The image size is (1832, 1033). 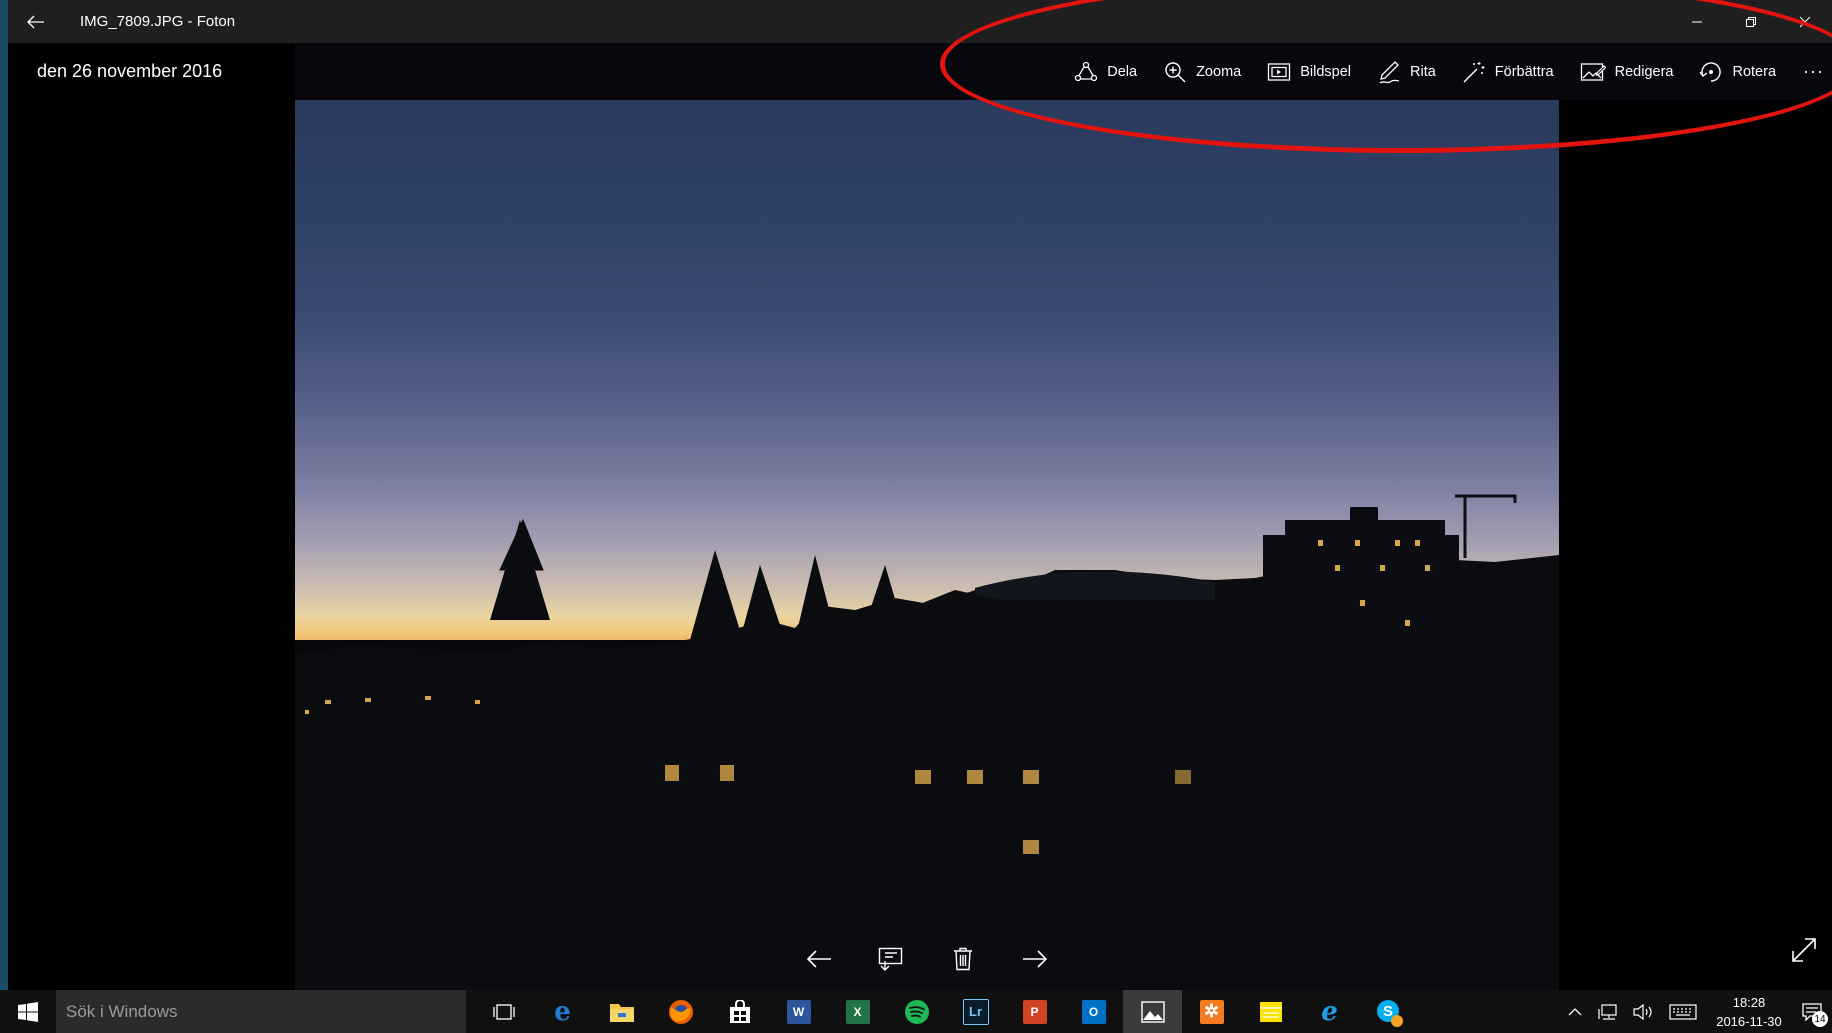 I want to click on task-view-icon, so click(x=503, y=1011).